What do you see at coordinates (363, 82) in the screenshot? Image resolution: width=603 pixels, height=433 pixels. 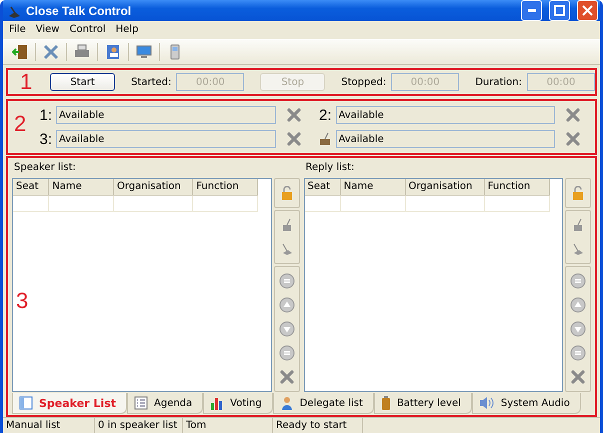 I see `field-label: Stopped:` at bounding box center [363, 82].